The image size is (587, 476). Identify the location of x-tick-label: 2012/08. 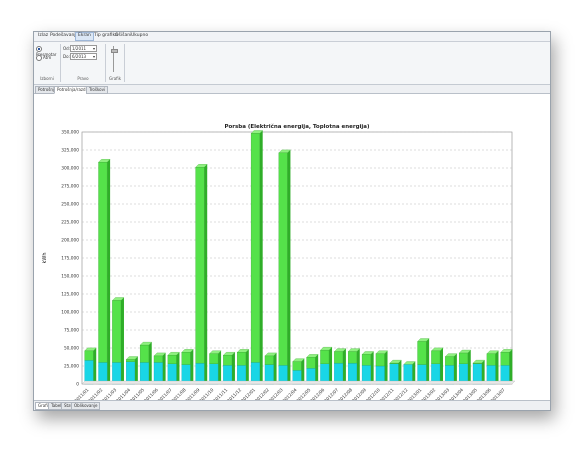
(345, 393).